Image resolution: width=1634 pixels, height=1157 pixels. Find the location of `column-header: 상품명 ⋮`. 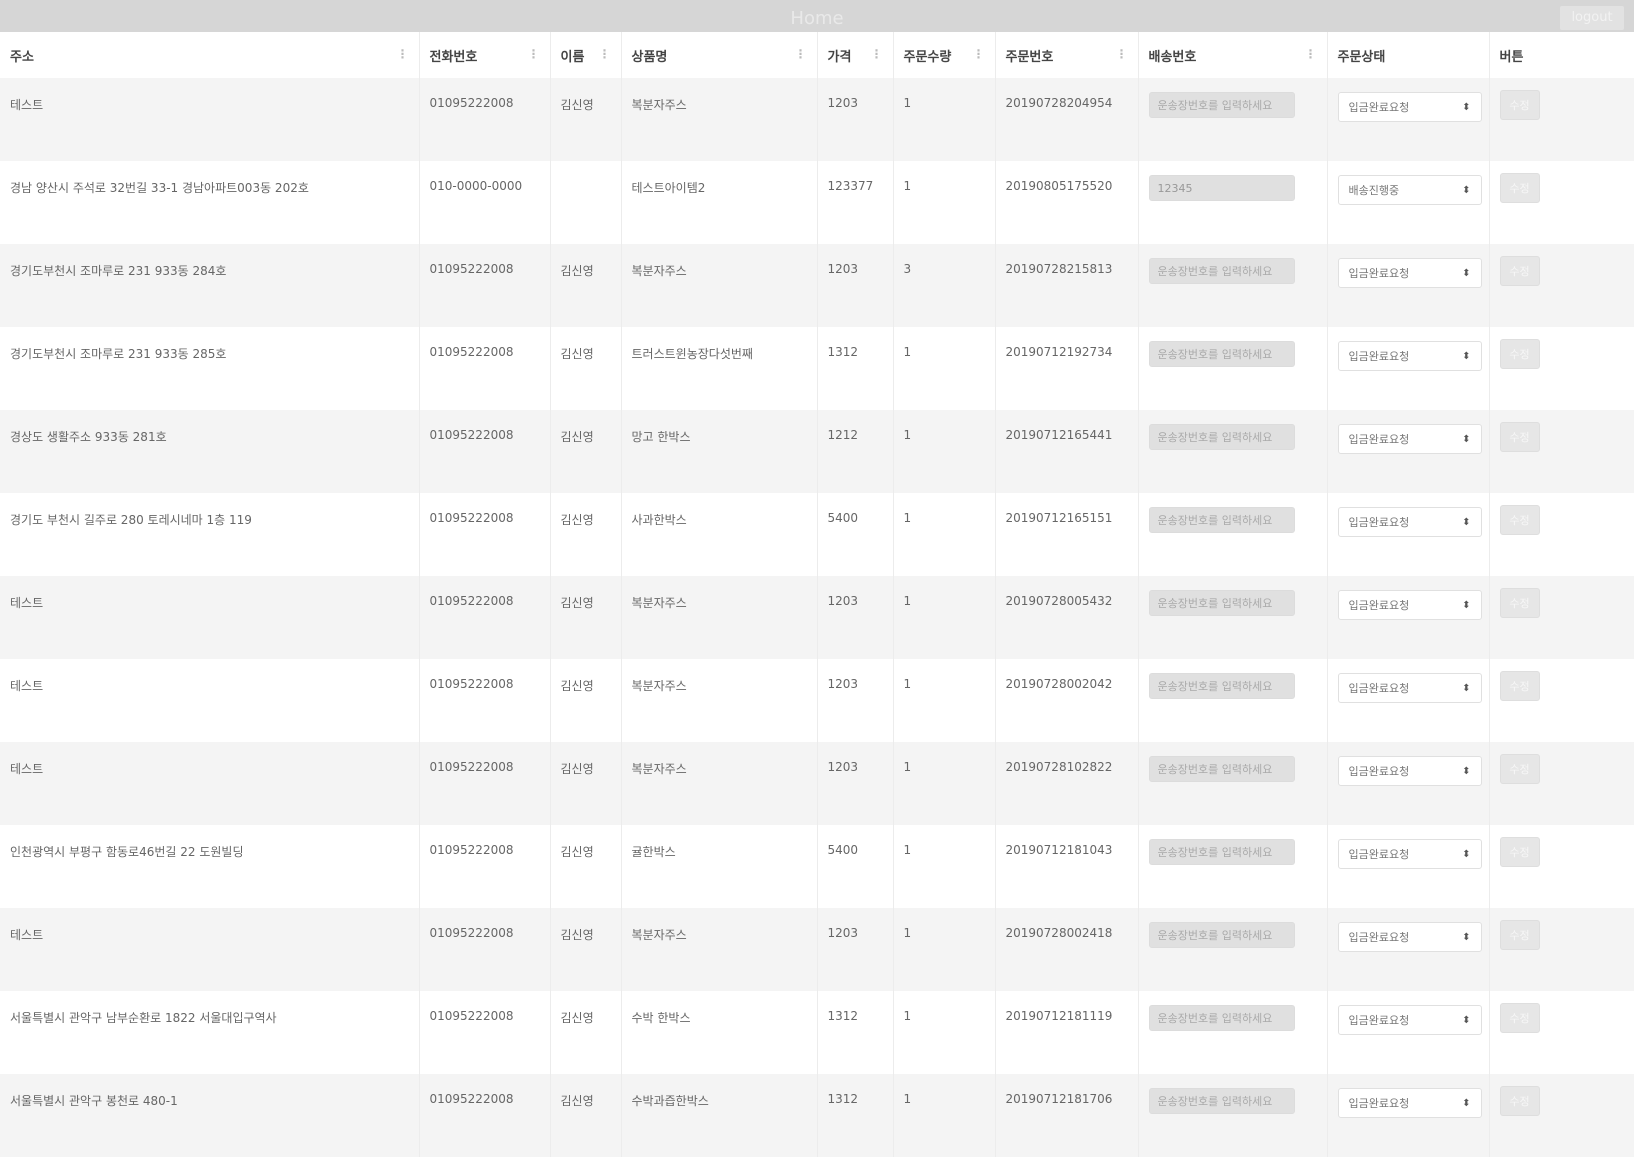

column-header: 상품명 ⋮ is located at coordinates (719, 55).